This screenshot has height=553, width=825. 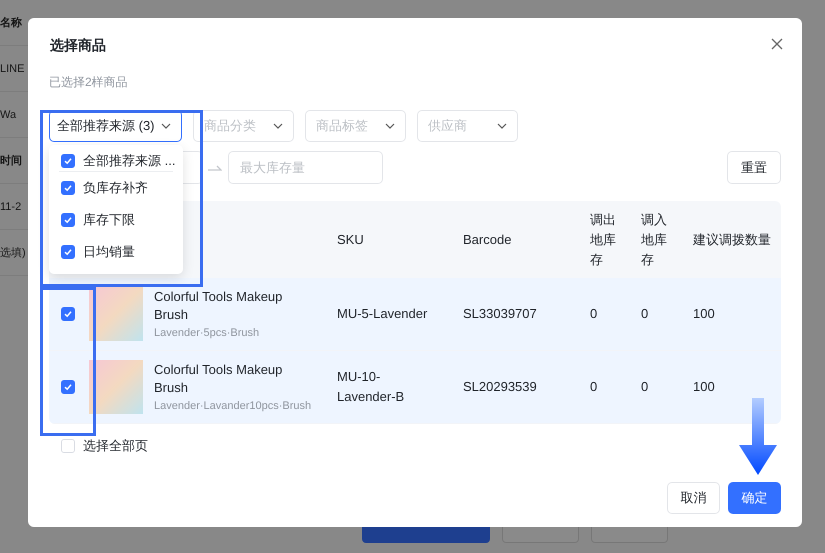 I want to click on dropdown-option: 负库存补齐, so click(x=116, y=188).